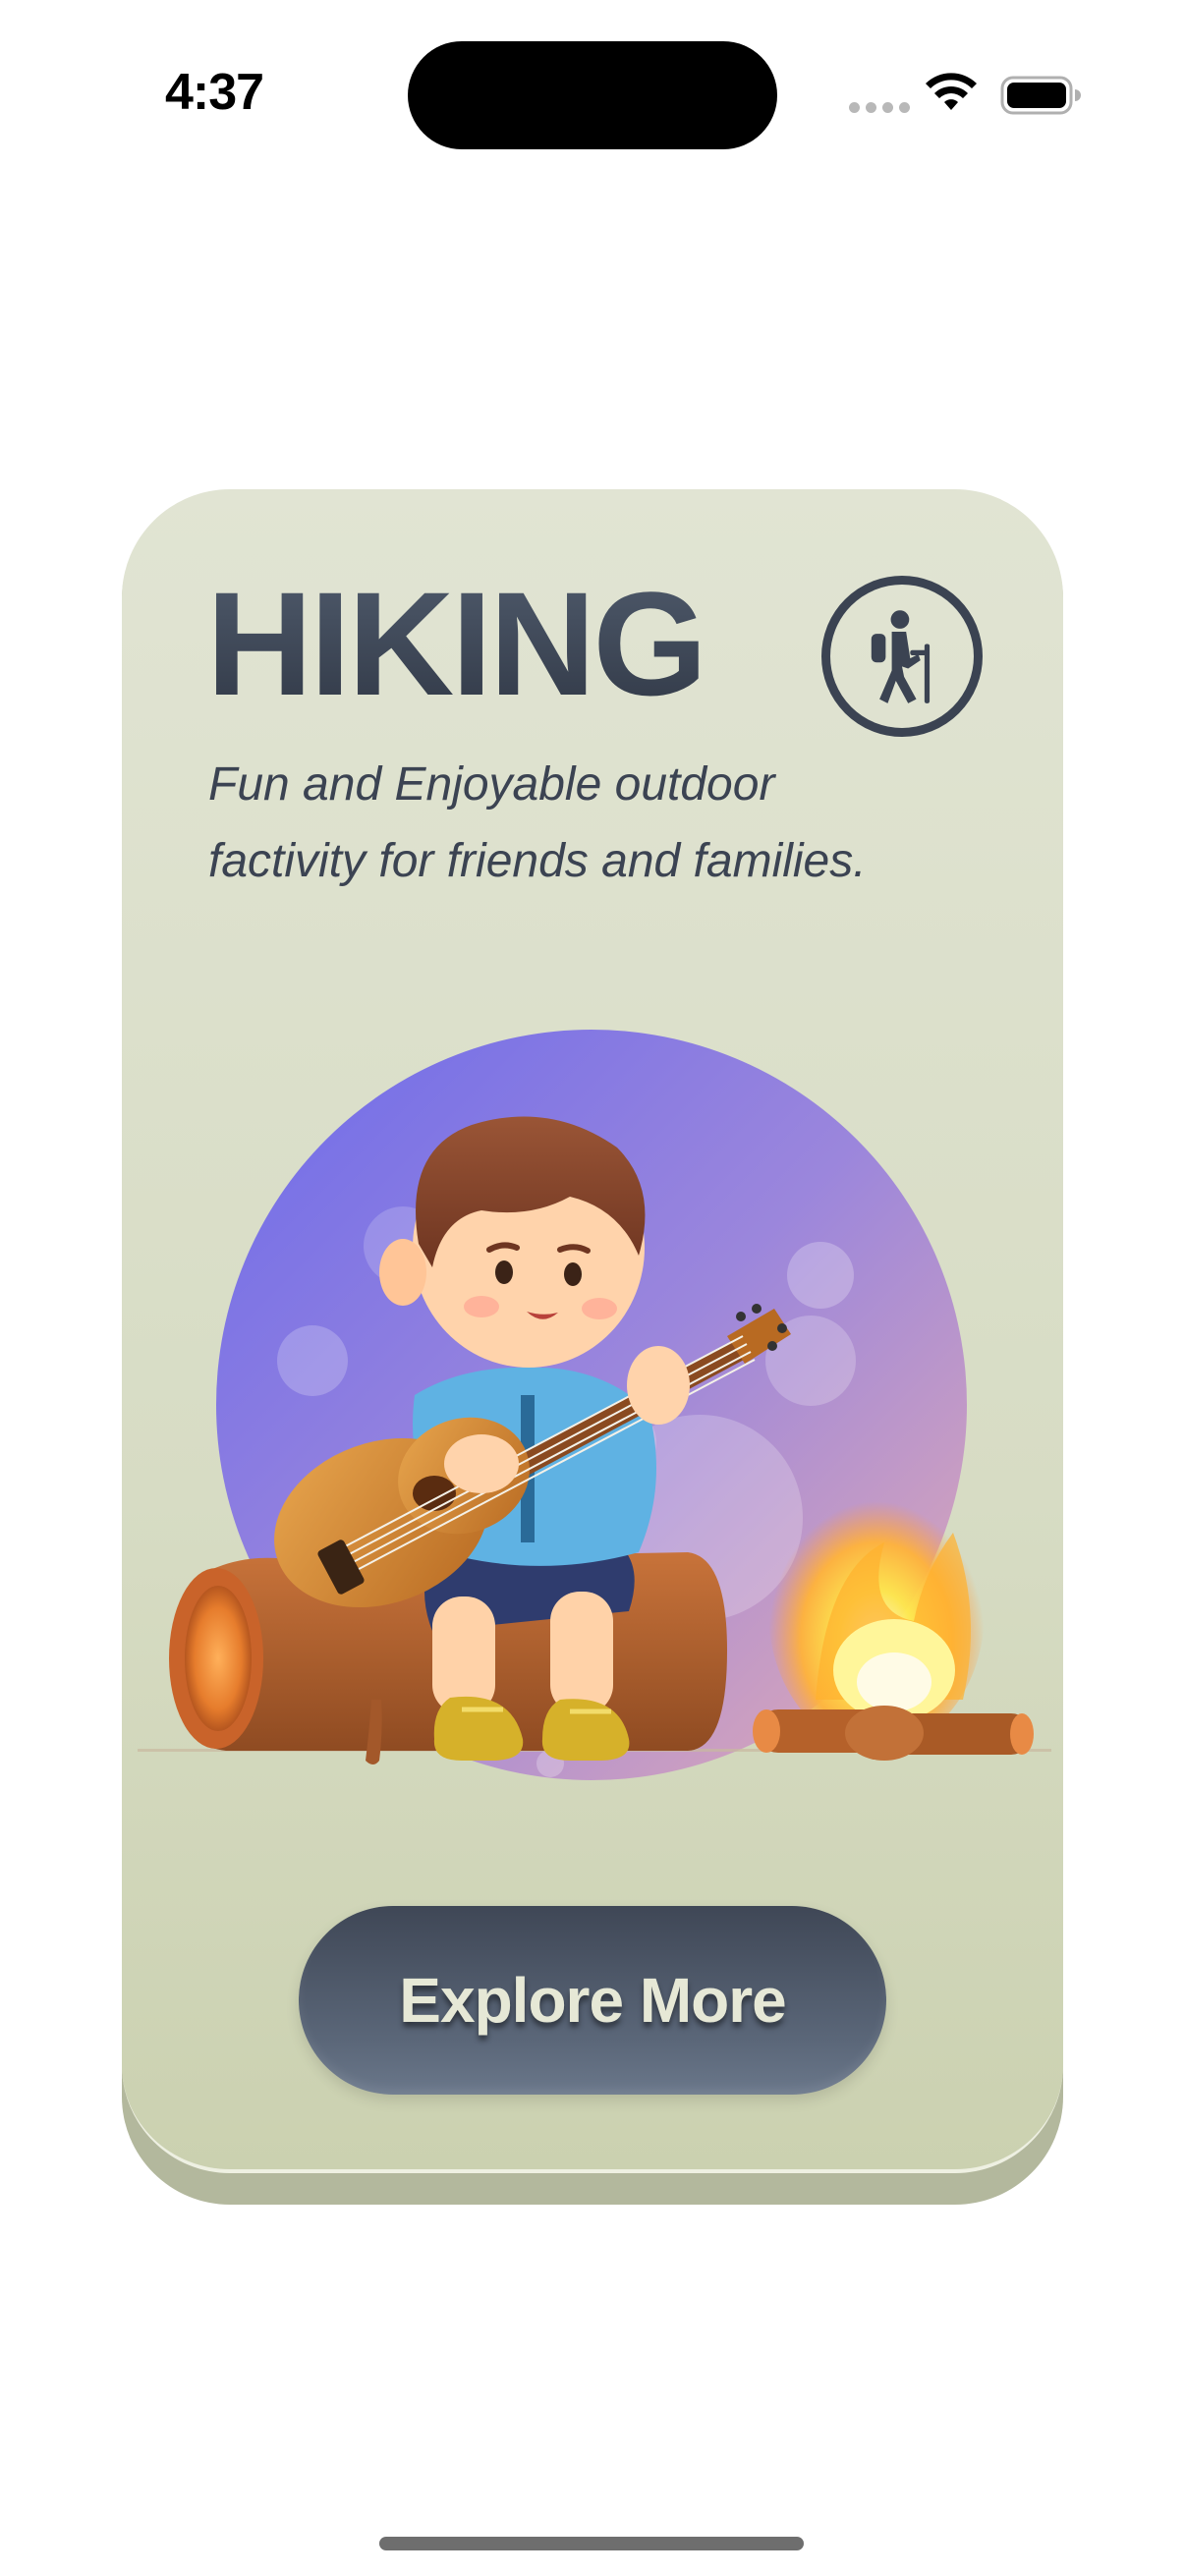 Image resolution: width=1185 pixels, height=2576 pixels. I want to click on explore-more-button: Explore More, so click(592, 2000).